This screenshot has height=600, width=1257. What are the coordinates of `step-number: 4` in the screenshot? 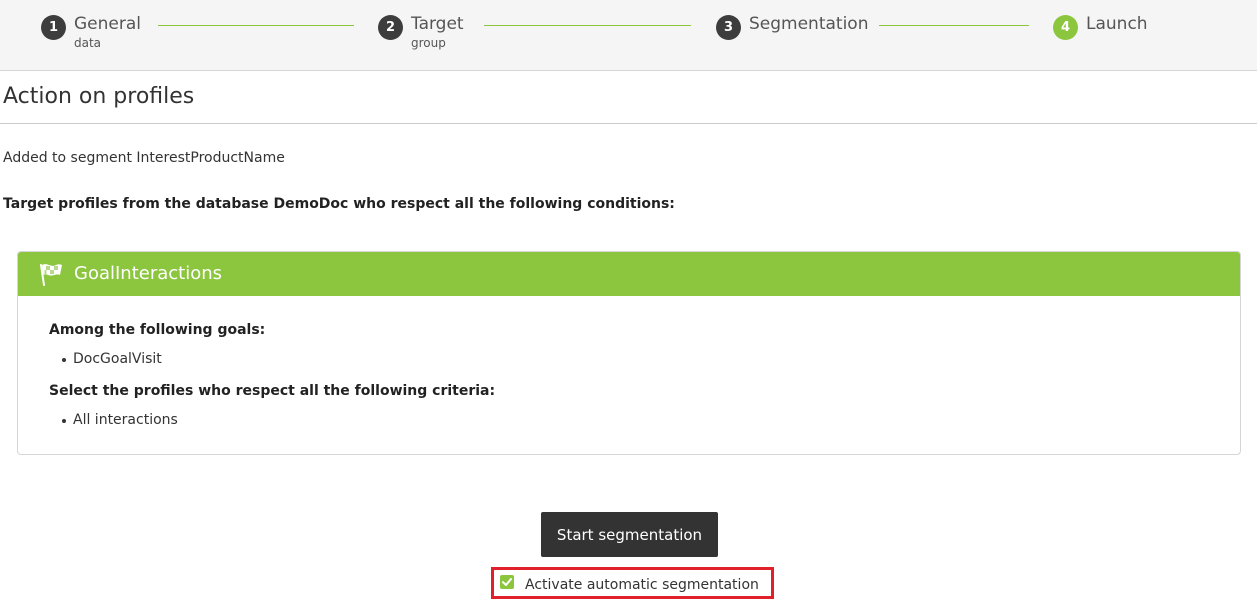 It's located at (1065, 27).